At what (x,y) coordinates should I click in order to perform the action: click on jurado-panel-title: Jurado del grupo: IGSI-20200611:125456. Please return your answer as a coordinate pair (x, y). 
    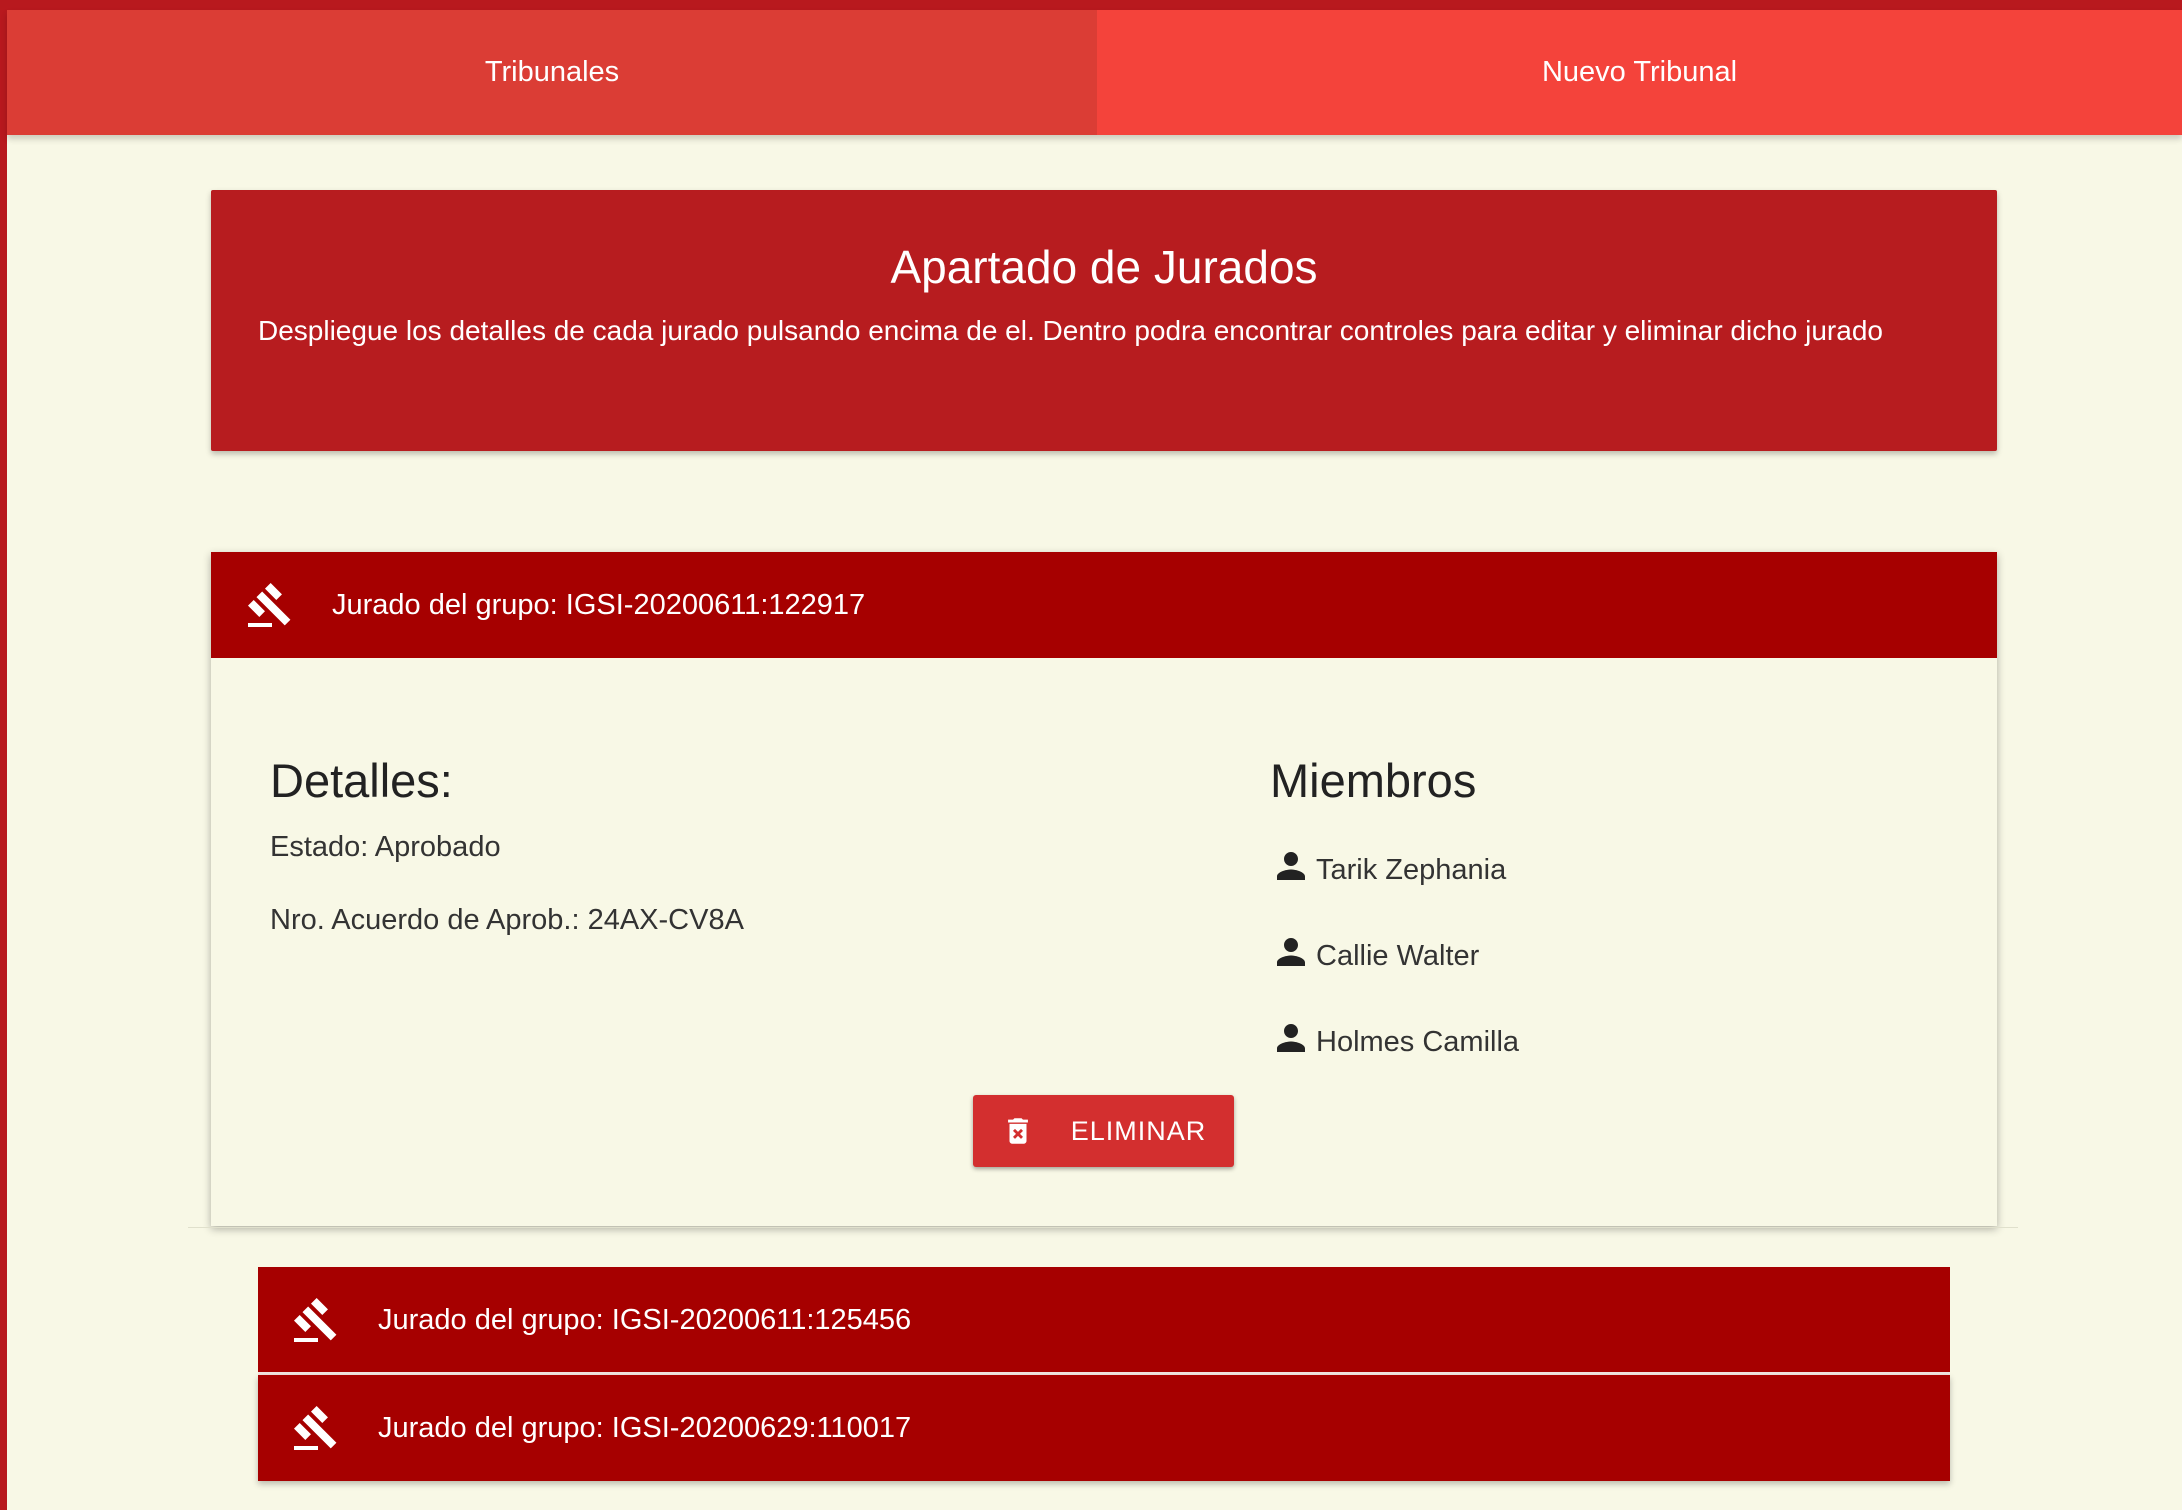
    Looking at the image, I should click on (645, 1319).